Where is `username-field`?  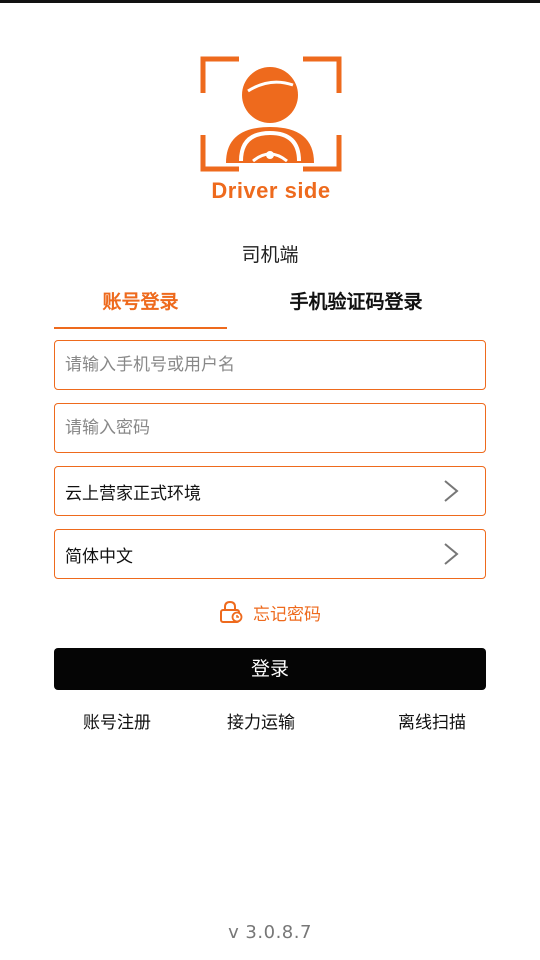
username-field is located at coordinates (270, 365).